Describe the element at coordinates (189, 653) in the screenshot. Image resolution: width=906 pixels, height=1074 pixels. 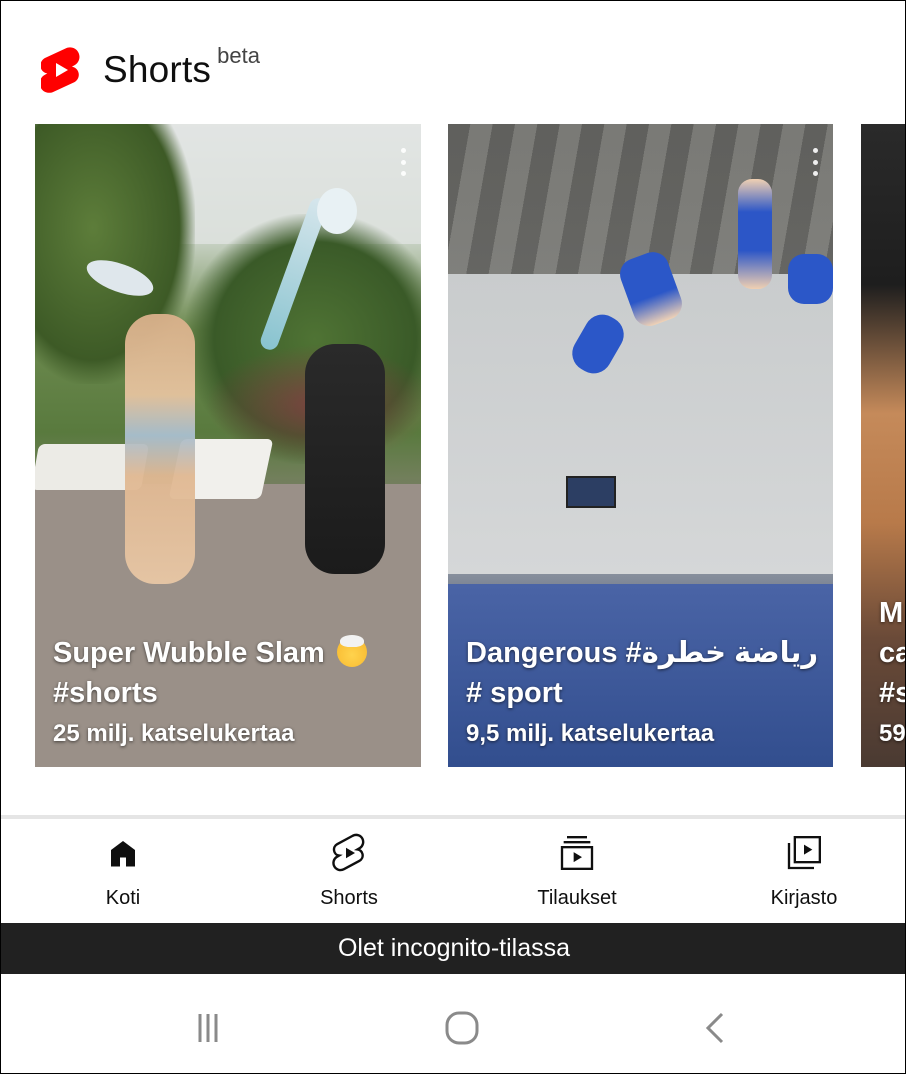
I see `short-title-text: Super Wubble Slam` at that location.